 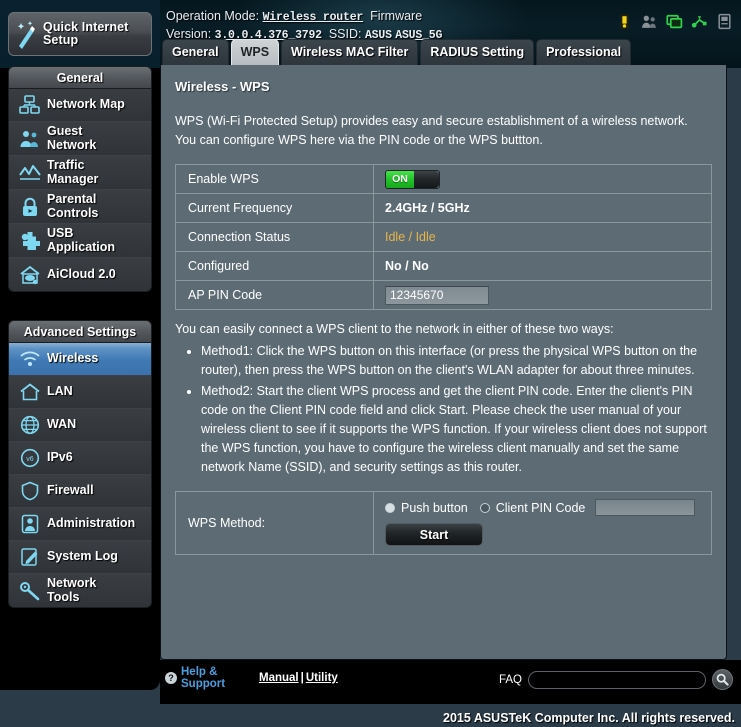 I want to click on table-row-current-frequency: Current Frequency 2.4GHz / 5GHz, so click(x=443, y=208).